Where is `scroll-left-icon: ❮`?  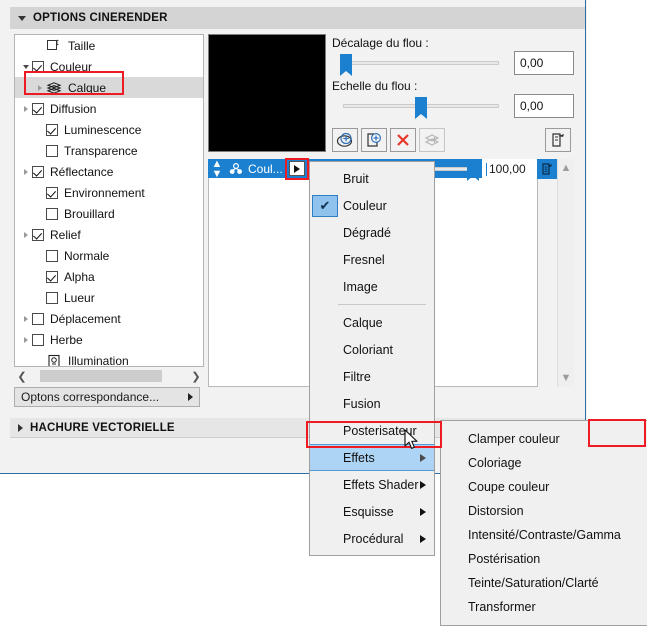
scroll-left-icon: ❮ is located at coordinates (22, 376).